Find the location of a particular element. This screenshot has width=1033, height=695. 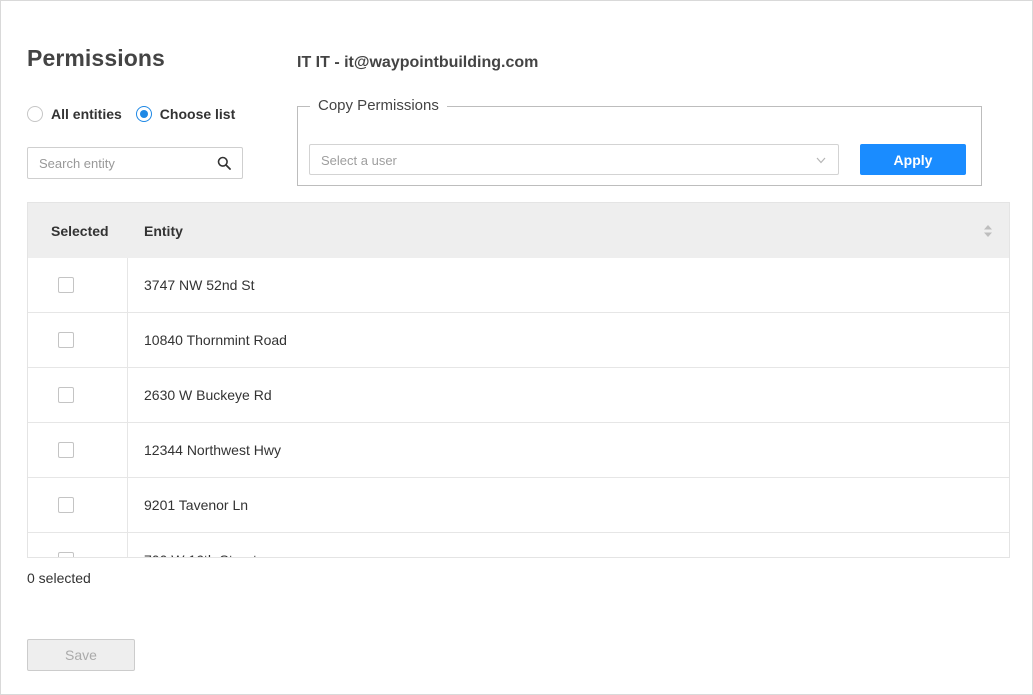

radio-label: Choose list is located at coordinates (197, 114).